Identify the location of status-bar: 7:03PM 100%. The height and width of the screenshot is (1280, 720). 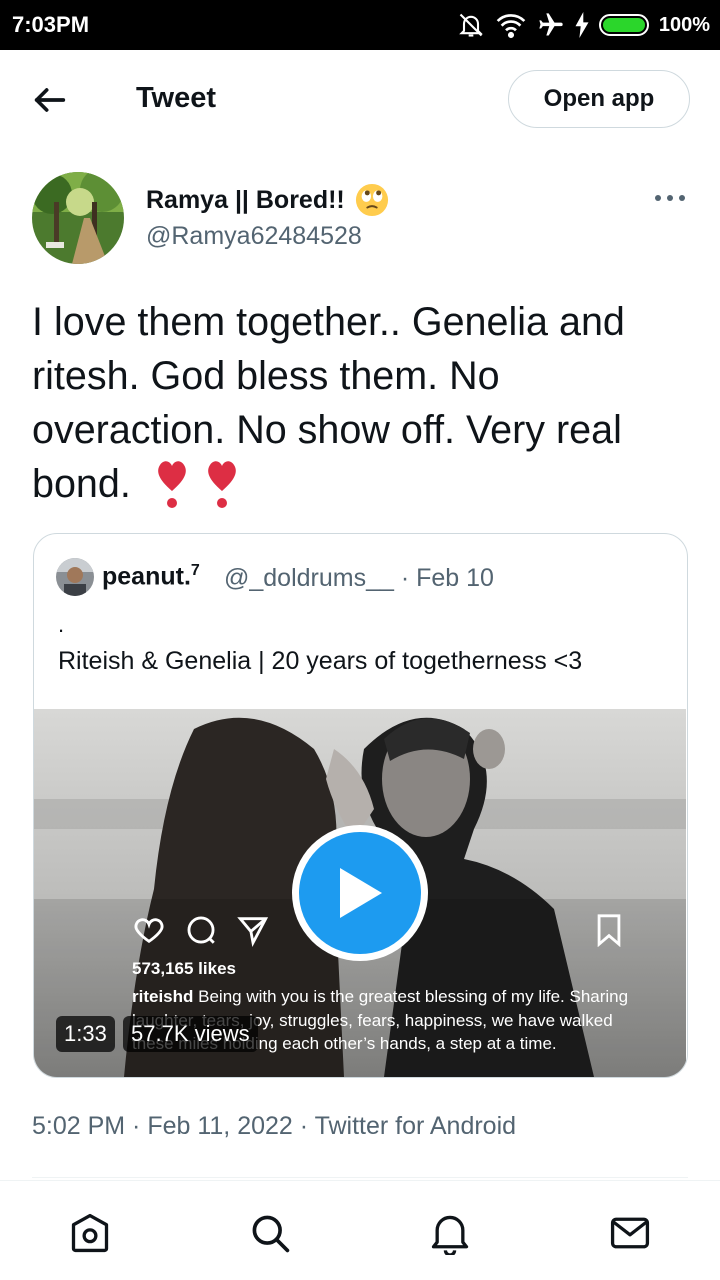
(360, 25).